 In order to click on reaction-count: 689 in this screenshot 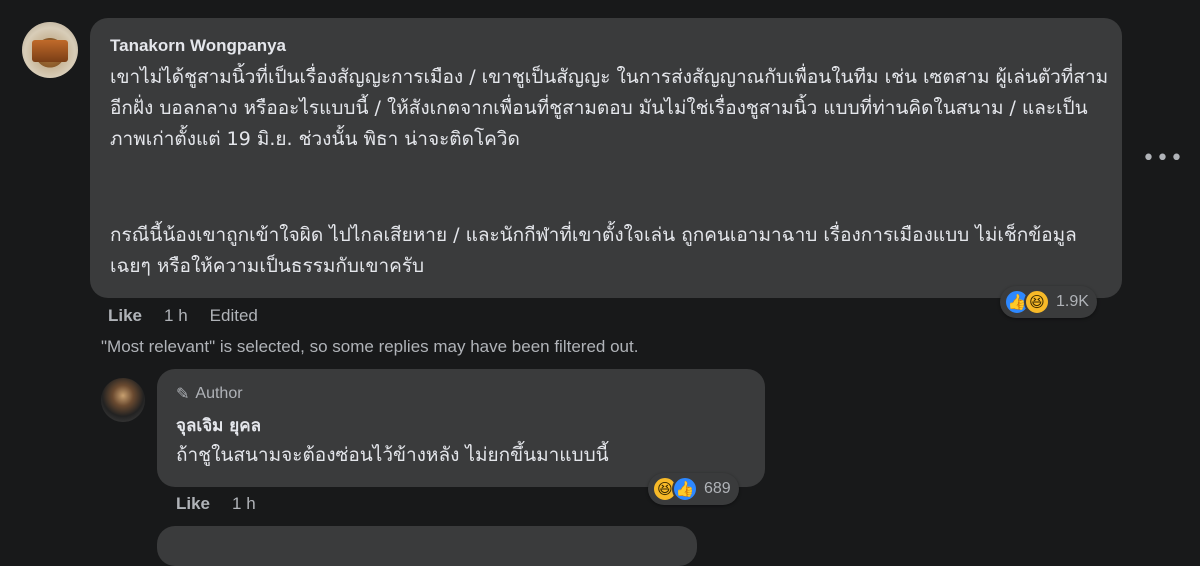, I will do `click(717, 488)`.